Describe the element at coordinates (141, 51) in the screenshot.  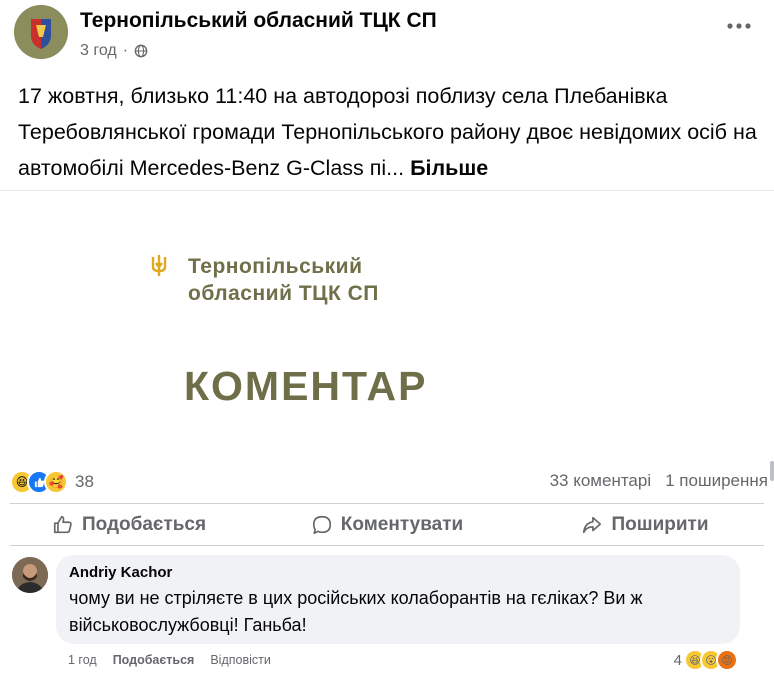
I see `globe-icon` at that location.